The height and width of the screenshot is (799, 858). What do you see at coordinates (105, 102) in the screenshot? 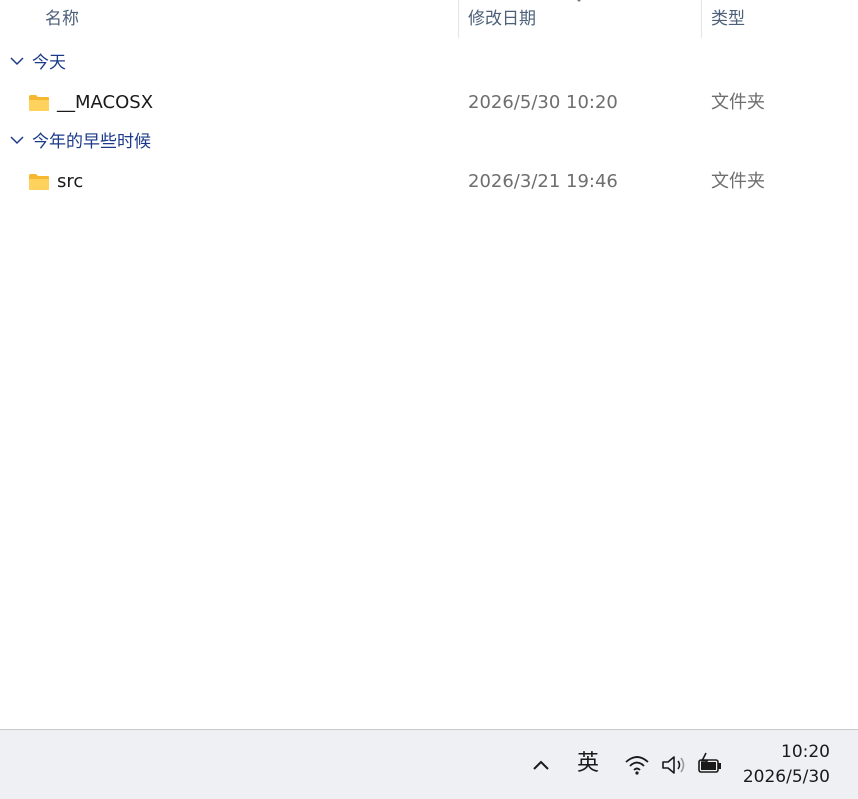
I see `file-name: __MACOSX` at bounding box center [105, 102].